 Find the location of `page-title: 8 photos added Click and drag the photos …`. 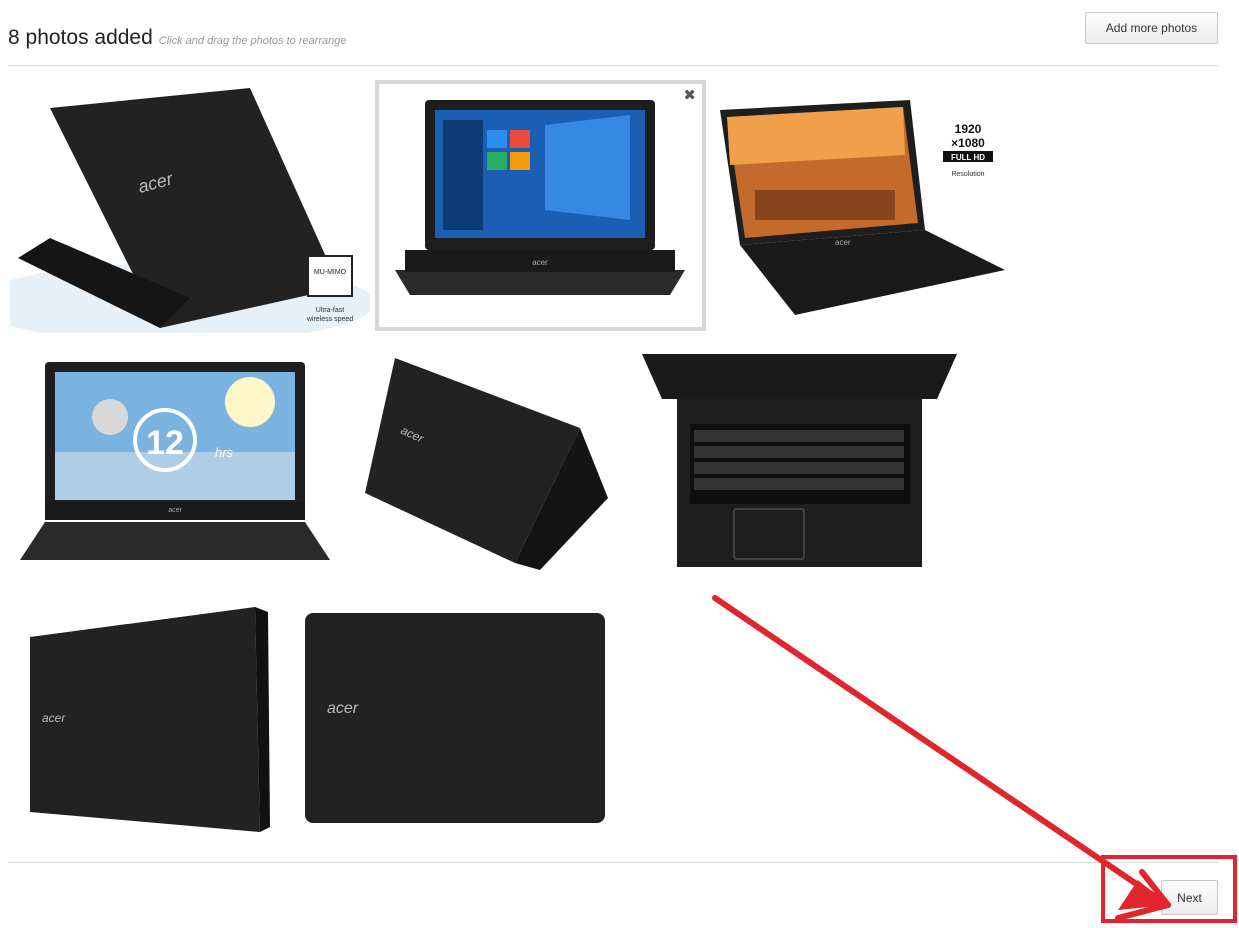

page-title: 8 photos added Click and drag the photos … is located at coordinates (177, 38).